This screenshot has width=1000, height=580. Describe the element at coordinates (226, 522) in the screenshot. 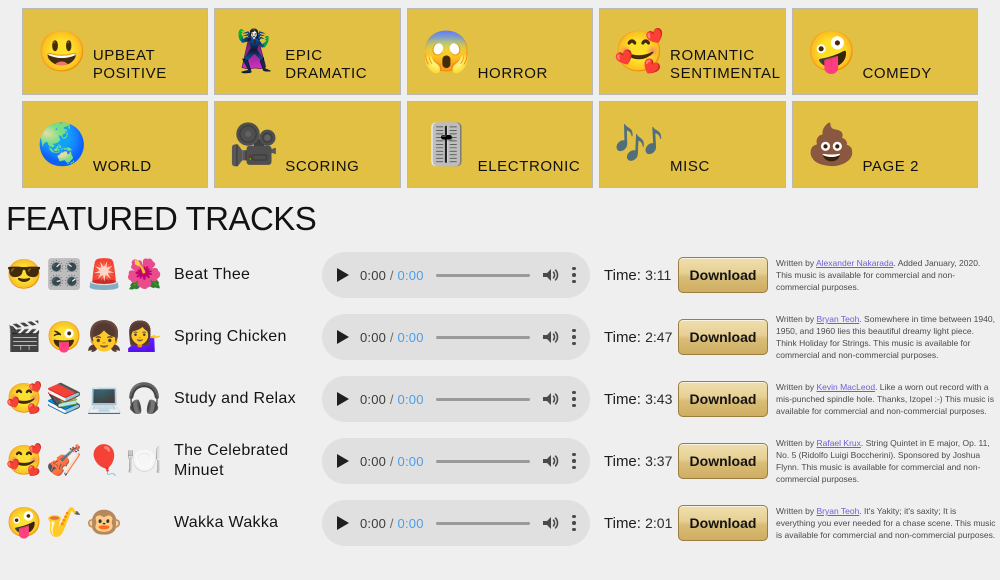

I see `track-title: Wakka Wakka` at that location.